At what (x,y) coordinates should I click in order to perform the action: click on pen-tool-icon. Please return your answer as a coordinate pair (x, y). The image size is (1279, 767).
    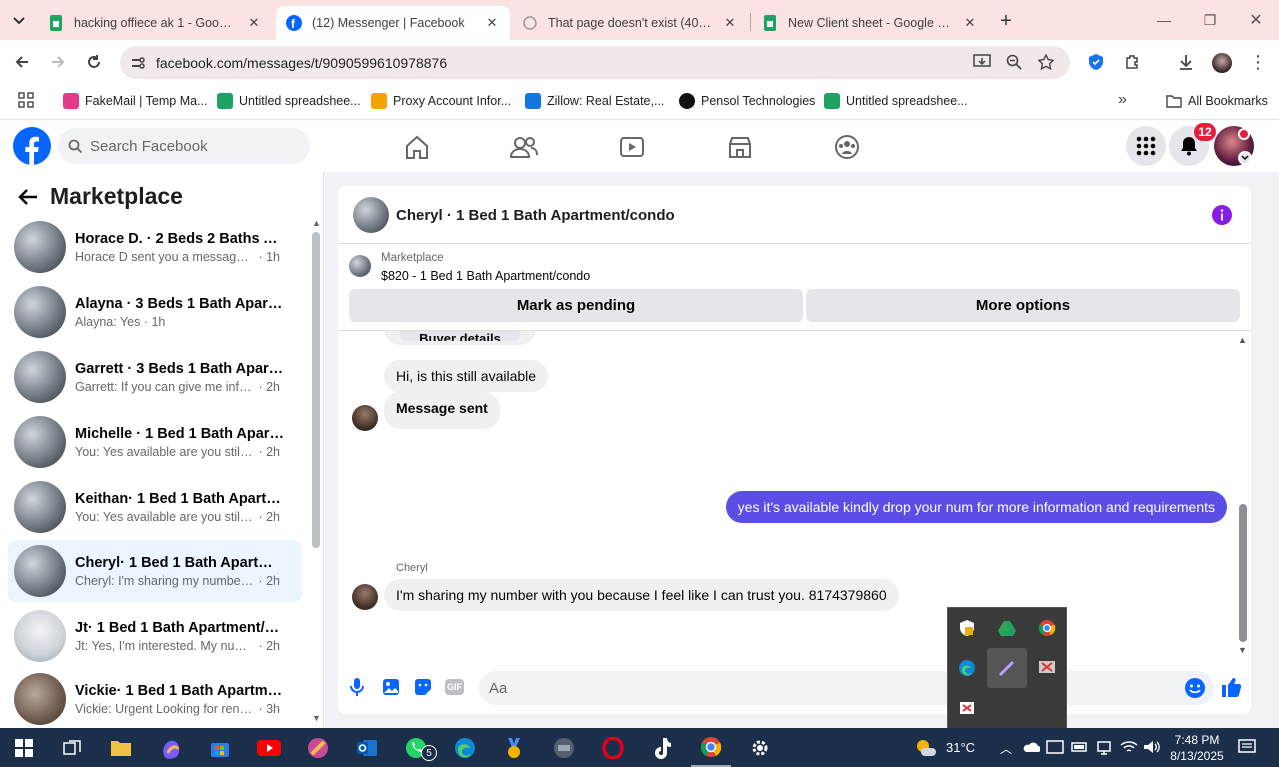
    Looking at the image, I should click on (1007, 668).